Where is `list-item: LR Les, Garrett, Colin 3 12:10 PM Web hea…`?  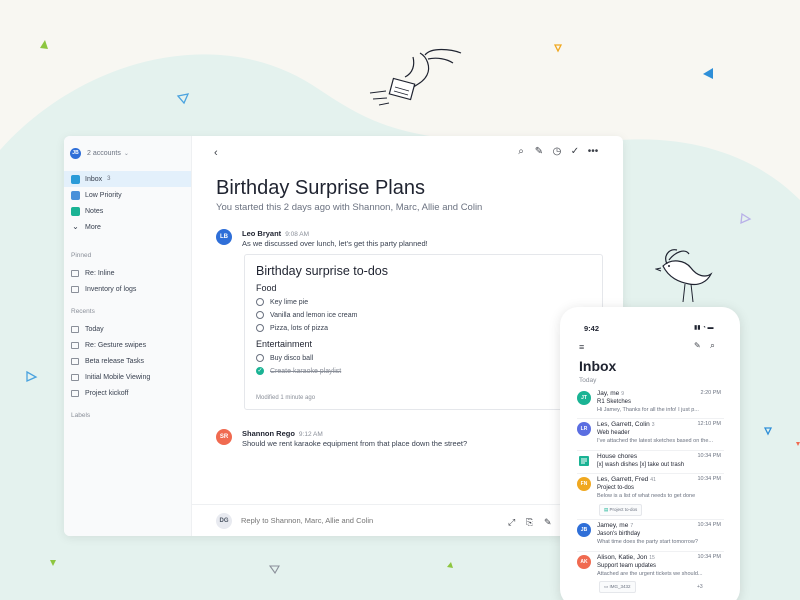
list-item: LR Les, Garrett, Colin 3 12:10 PM Web hea… is located at coordinates (650, 435).